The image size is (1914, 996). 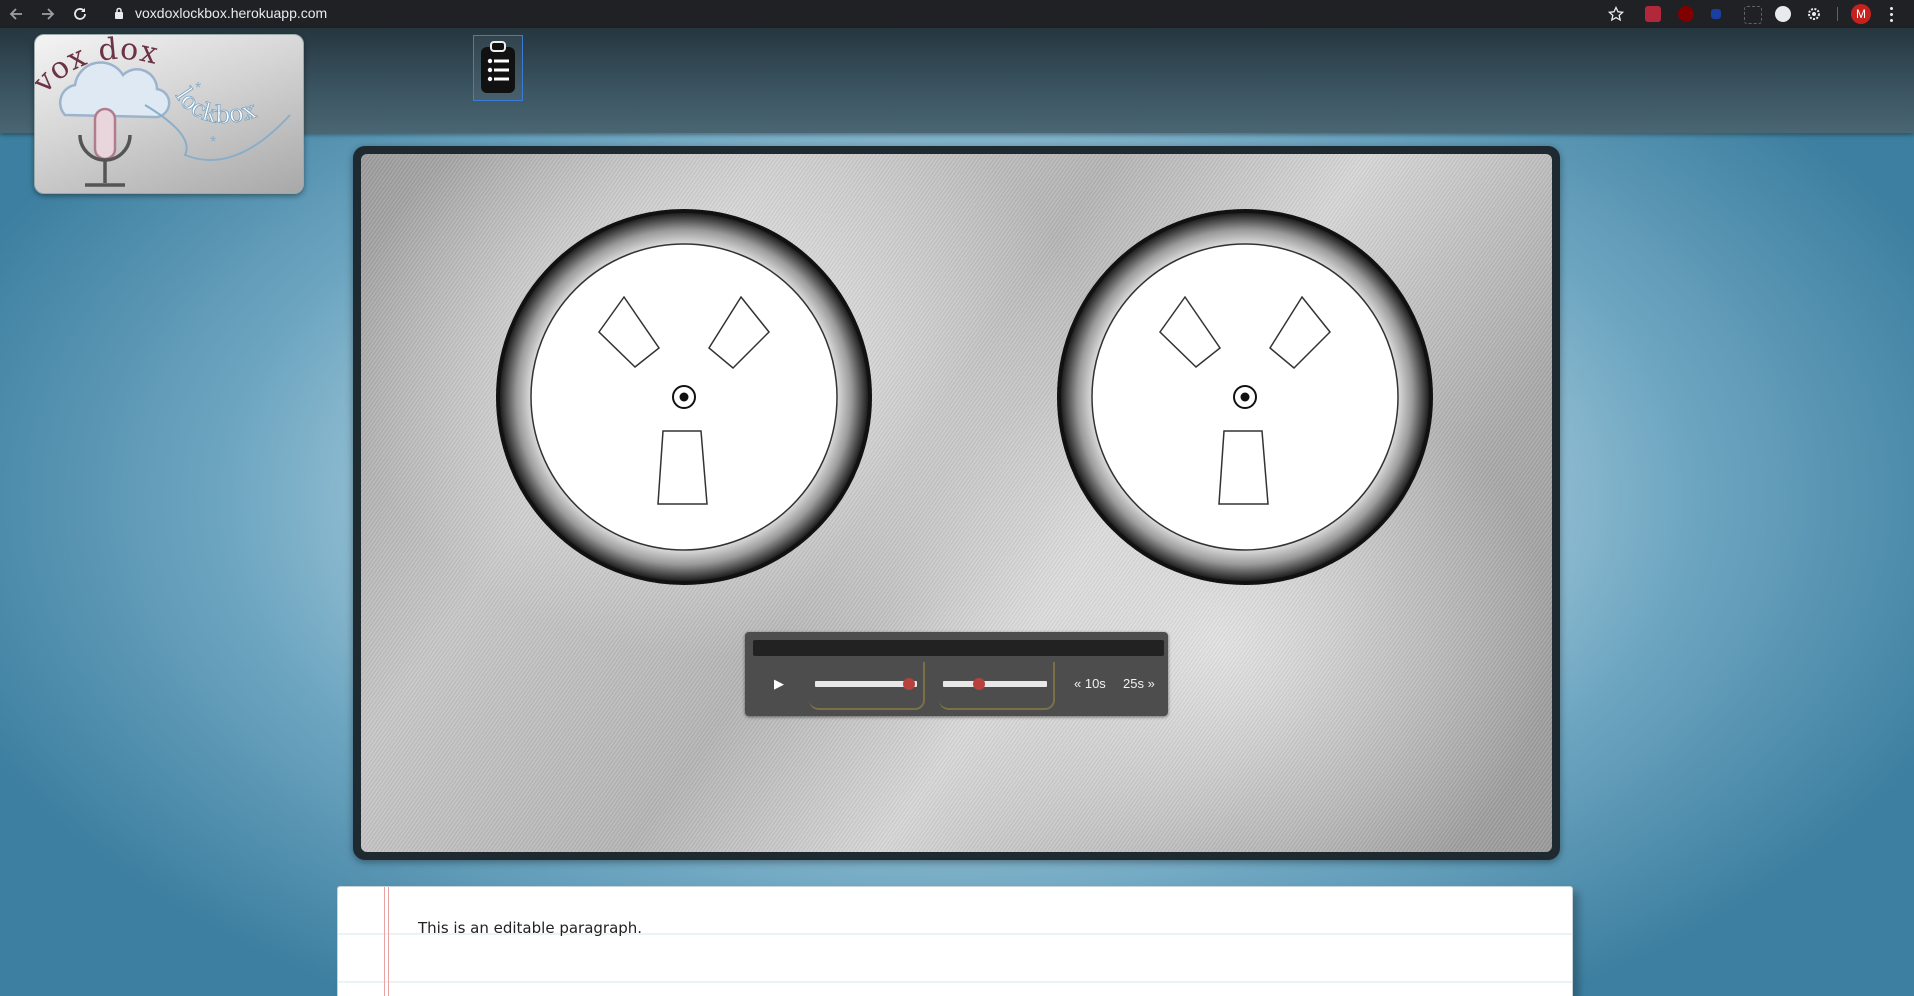 I want to click on logo-asterisk: *, so click(x=198, y=88).